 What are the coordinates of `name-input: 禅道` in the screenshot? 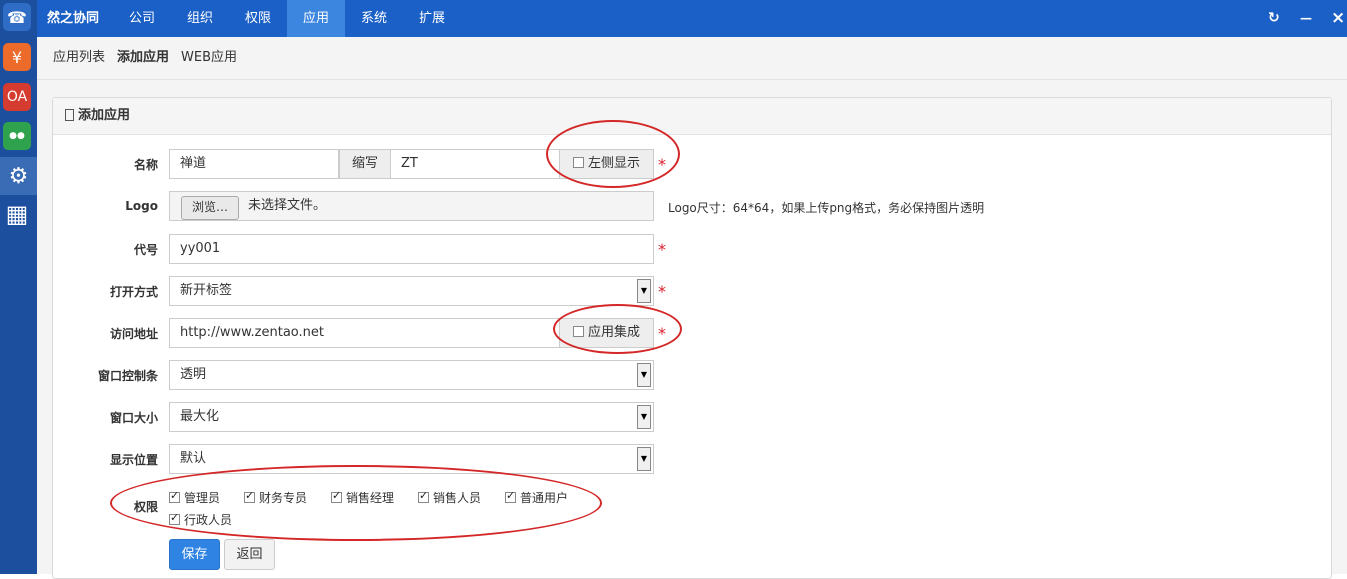 It's located at (254, 164).